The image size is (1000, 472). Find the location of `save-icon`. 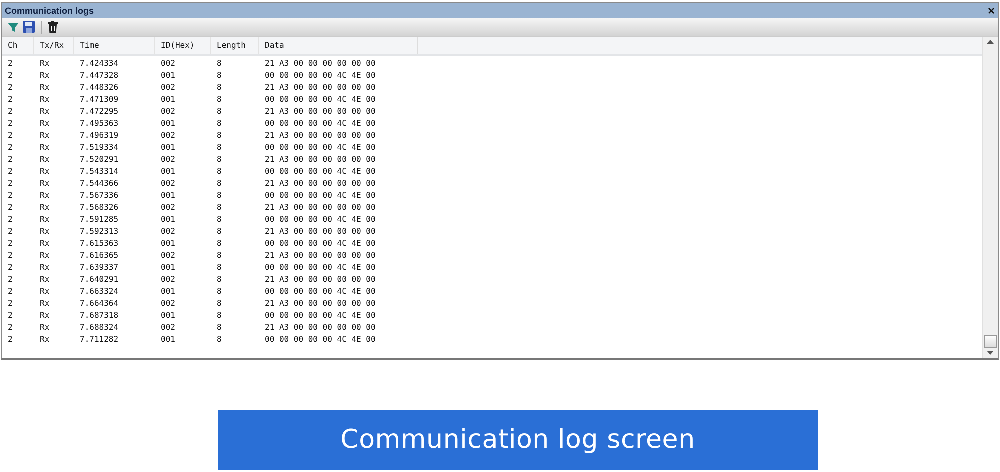

save-icon is located at coordinates (29, 27).